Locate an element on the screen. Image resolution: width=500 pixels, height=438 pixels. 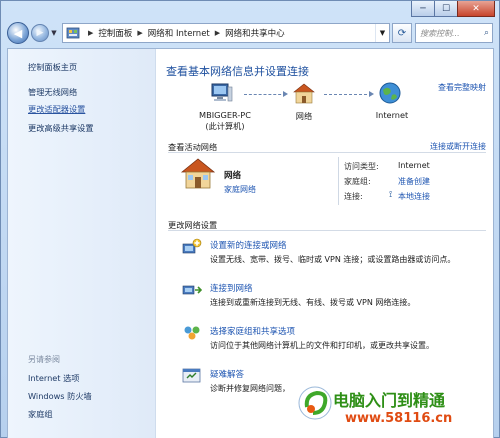
control-panel-icon is located at coordinates (73, 33).